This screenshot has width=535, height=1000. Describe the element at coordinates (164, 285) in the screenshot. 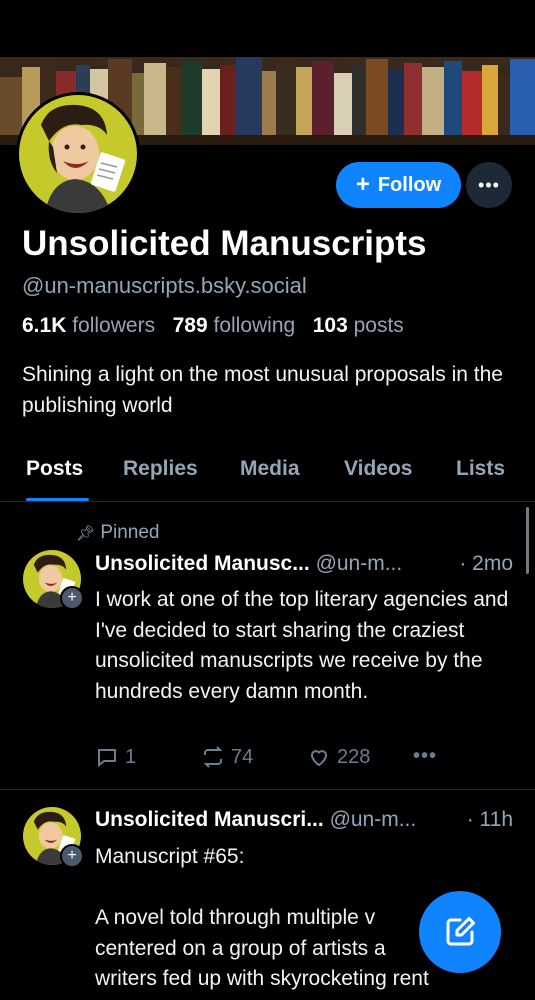

I see `profile-handle: @un-manuscripts.bsky.social` at that location.